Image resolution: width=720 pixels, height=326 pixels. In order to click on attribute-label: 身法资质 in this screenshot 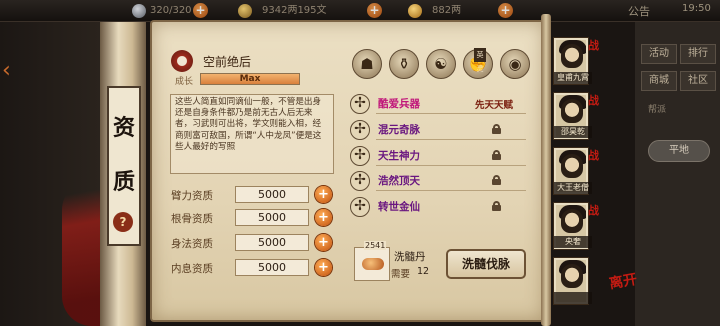, I will do `click(192, 244)`.